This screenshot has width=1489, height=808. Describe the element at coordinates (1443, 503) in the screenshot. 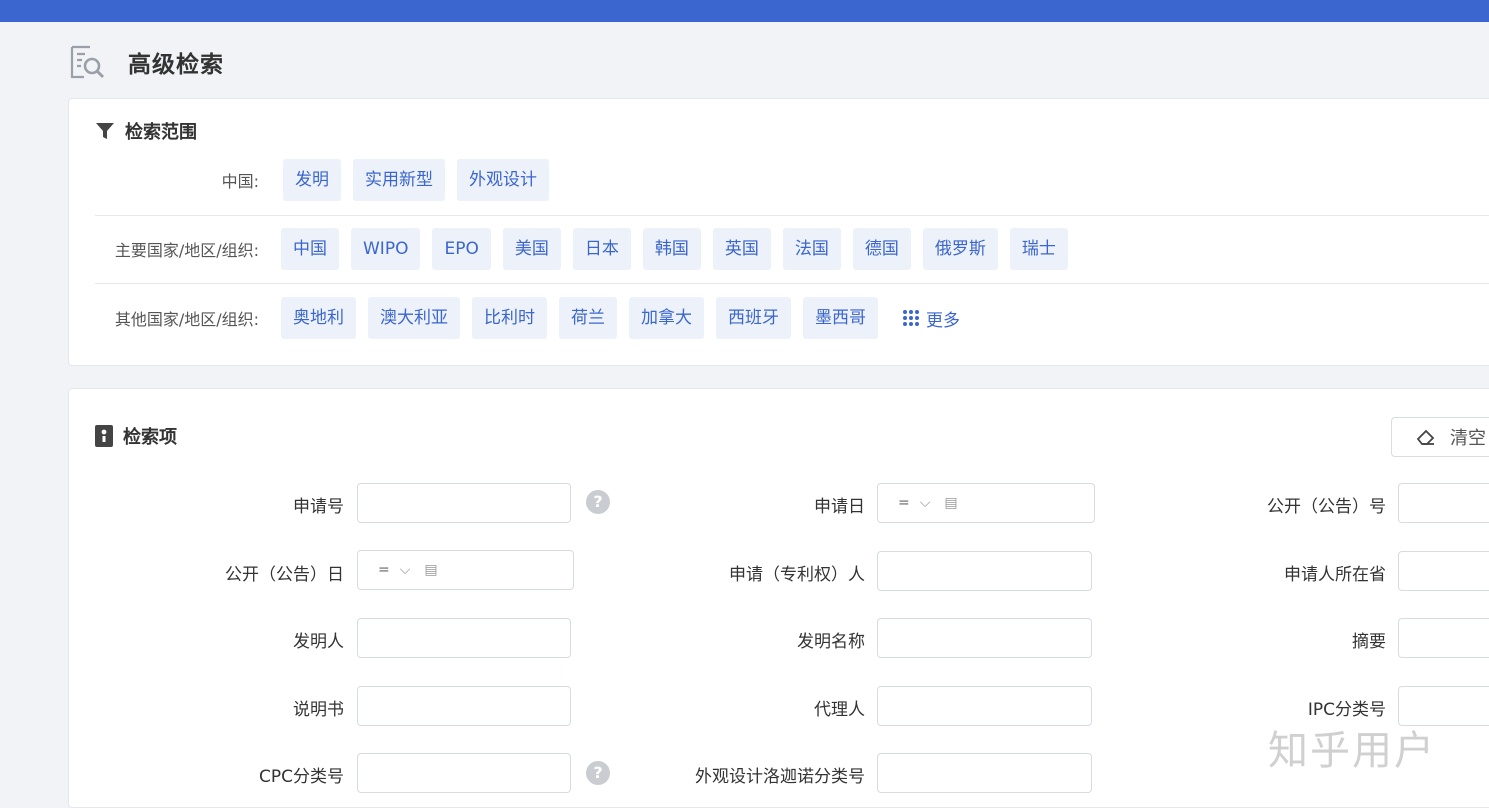

I see `publication-no-input` at that location.